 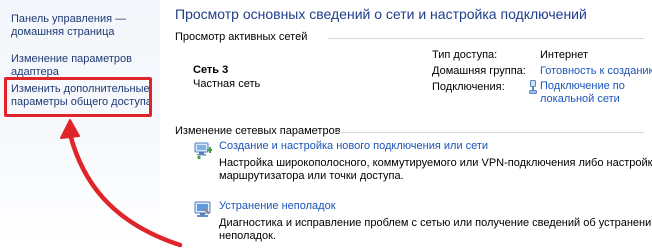 What do you see at coordinates (533, 87) in the screenshot?
I see `ethernet-connection-icon` at bounding box center [533, 87].